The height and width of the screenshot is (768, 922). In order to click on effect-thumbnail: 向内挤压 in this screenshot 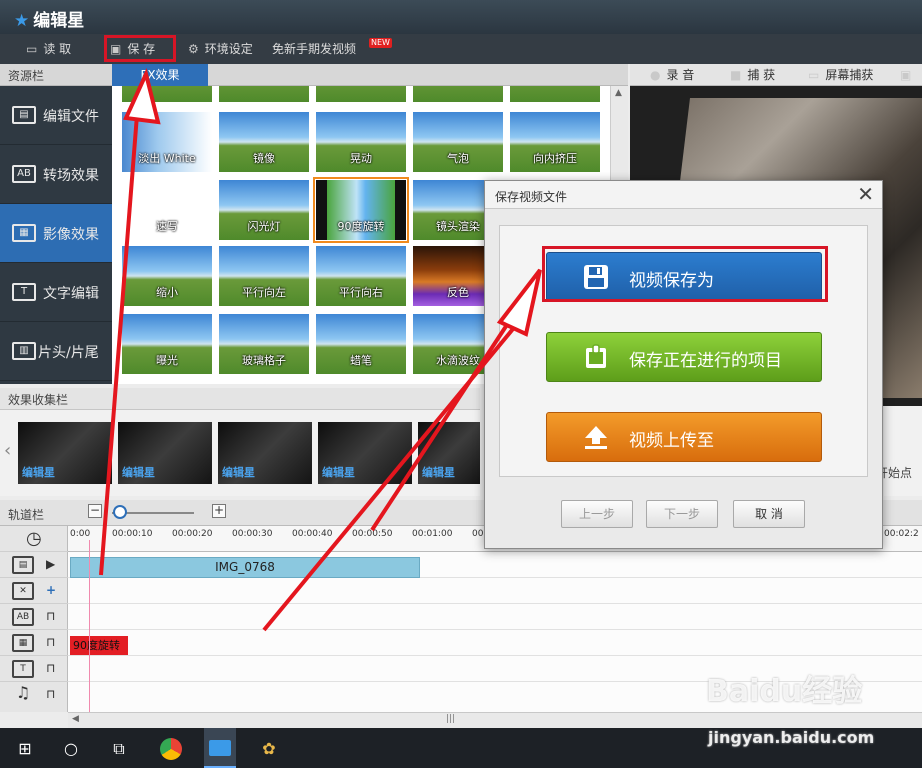, I will do `click(555, 142)`.